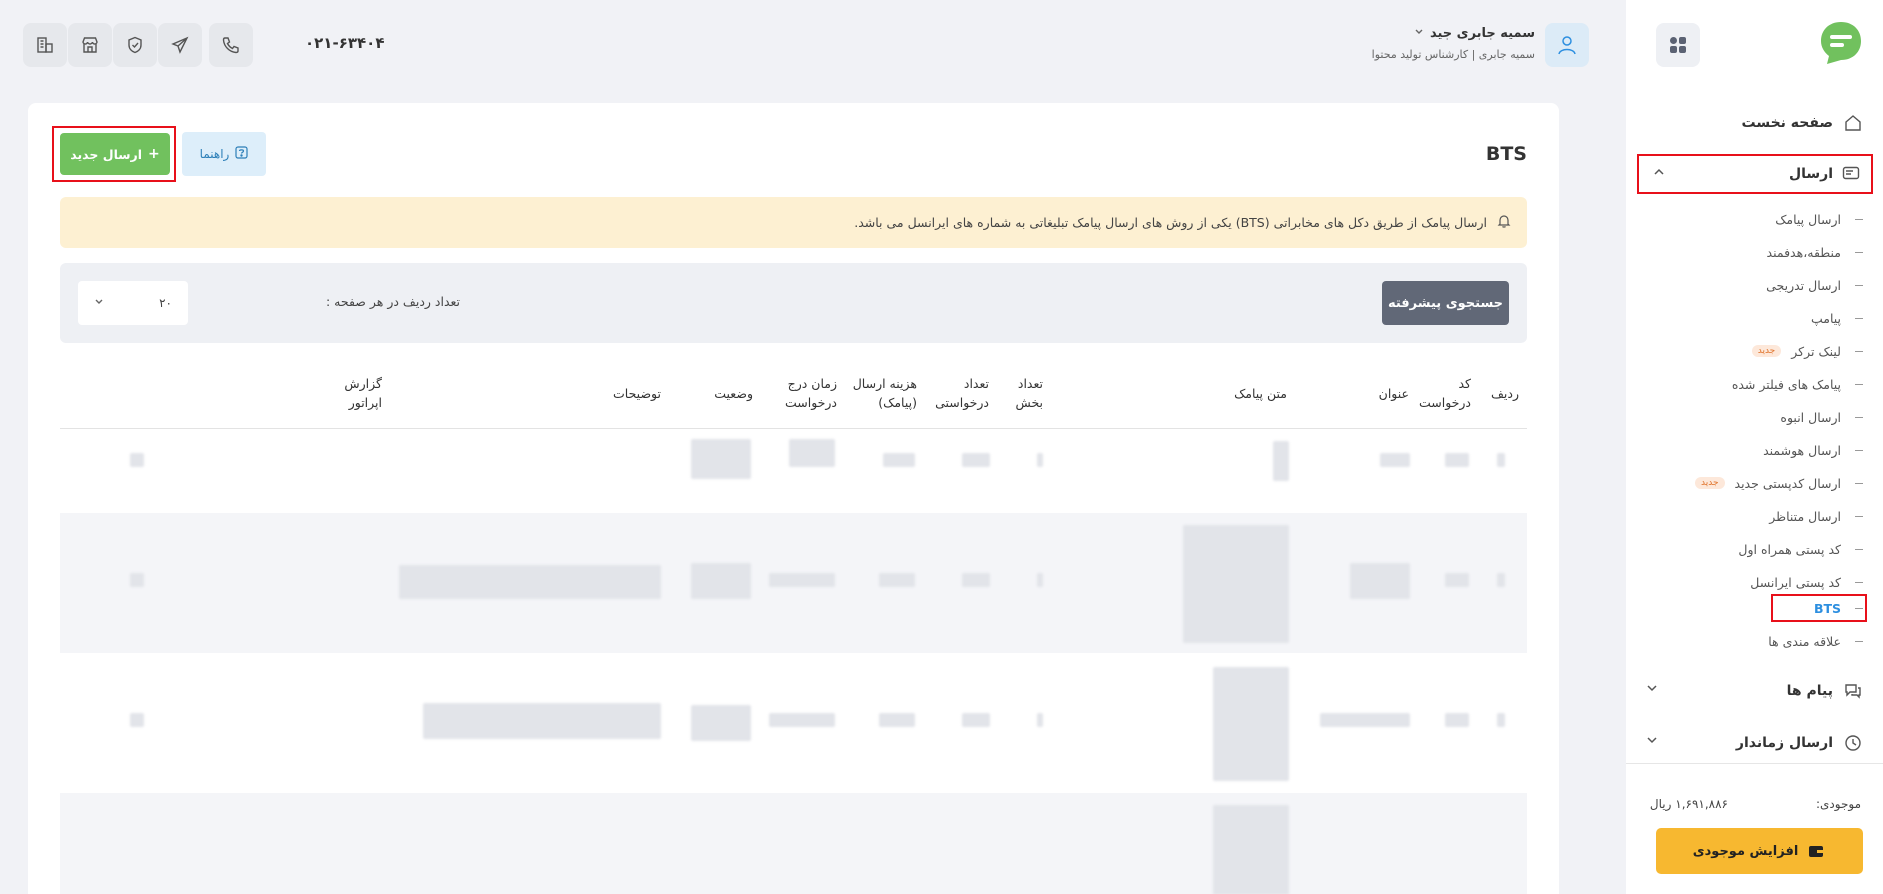 The image size is (1883, 894). What do you see at coordinates (1784, 743) in the screenshot?
I see `sidebar-item-label: ارسال زماندار` at bounding box center [1784, 743].